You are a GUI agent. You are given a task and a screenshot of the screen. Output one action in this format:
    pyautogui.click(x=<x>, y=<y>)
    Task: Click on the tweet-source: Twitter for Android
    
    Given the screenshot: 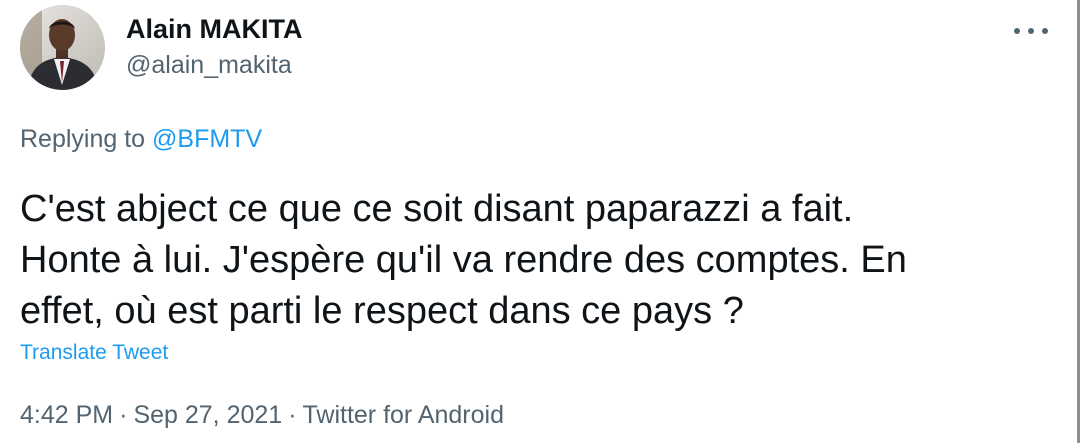 What is the action you would take?
    pyautogui.click(x=403, y=415)
    